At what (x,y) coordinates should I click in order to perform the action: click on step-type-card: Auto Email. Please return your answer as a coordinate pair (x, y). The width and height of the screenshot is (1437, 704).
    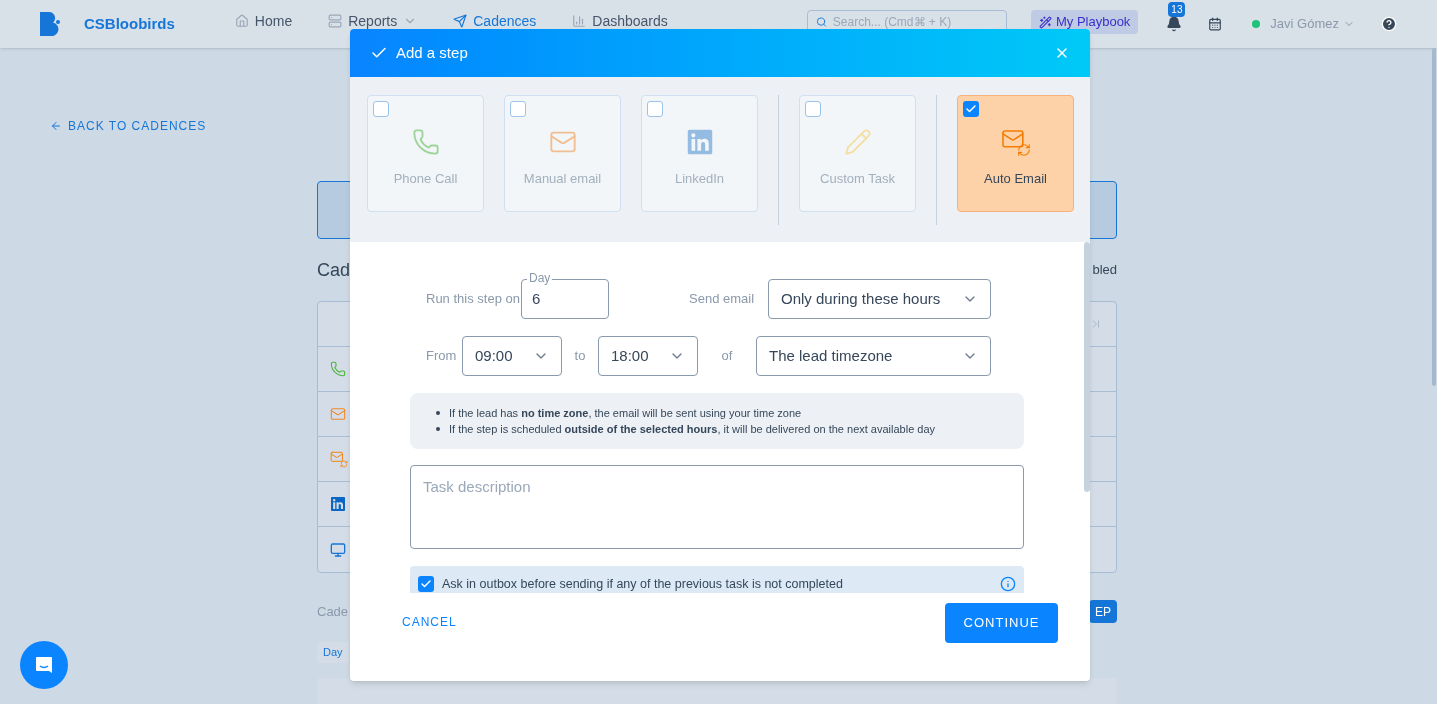
    Looking at the image, I should click on (1015, 153).